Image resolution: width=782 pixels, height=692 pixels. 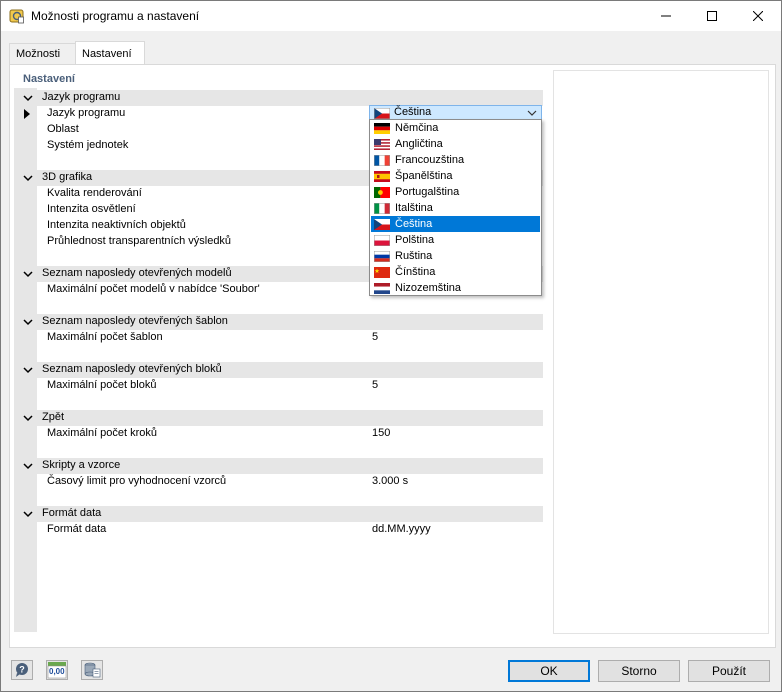 I want to click on fr-flag-icon, so click(x=382, y=160).